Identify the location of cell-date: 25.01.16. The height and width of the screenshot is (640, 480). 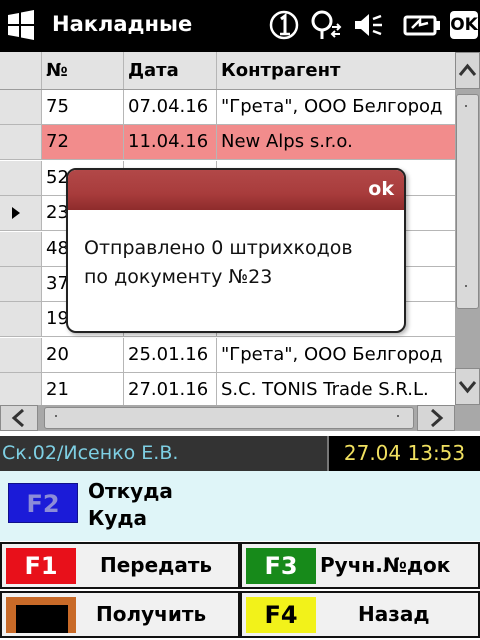
(170, 354).